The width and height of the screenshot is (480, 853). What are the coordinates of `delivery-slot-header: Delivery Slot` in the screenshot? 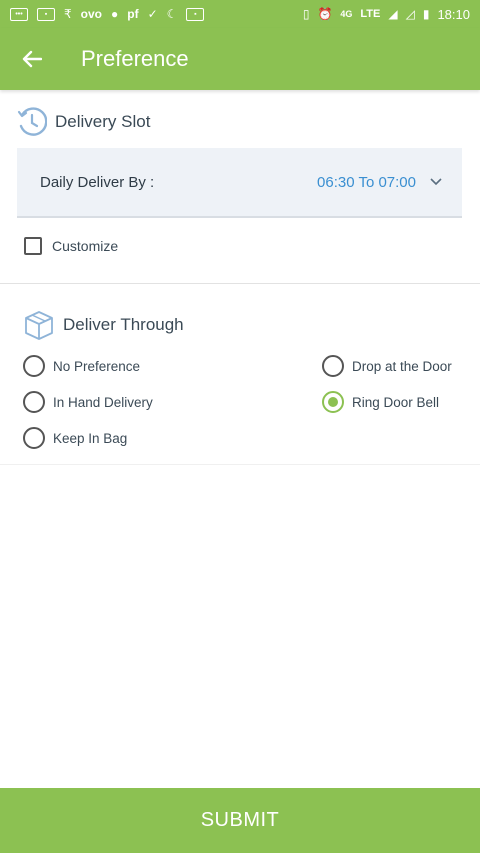 It's located at (83, 122).